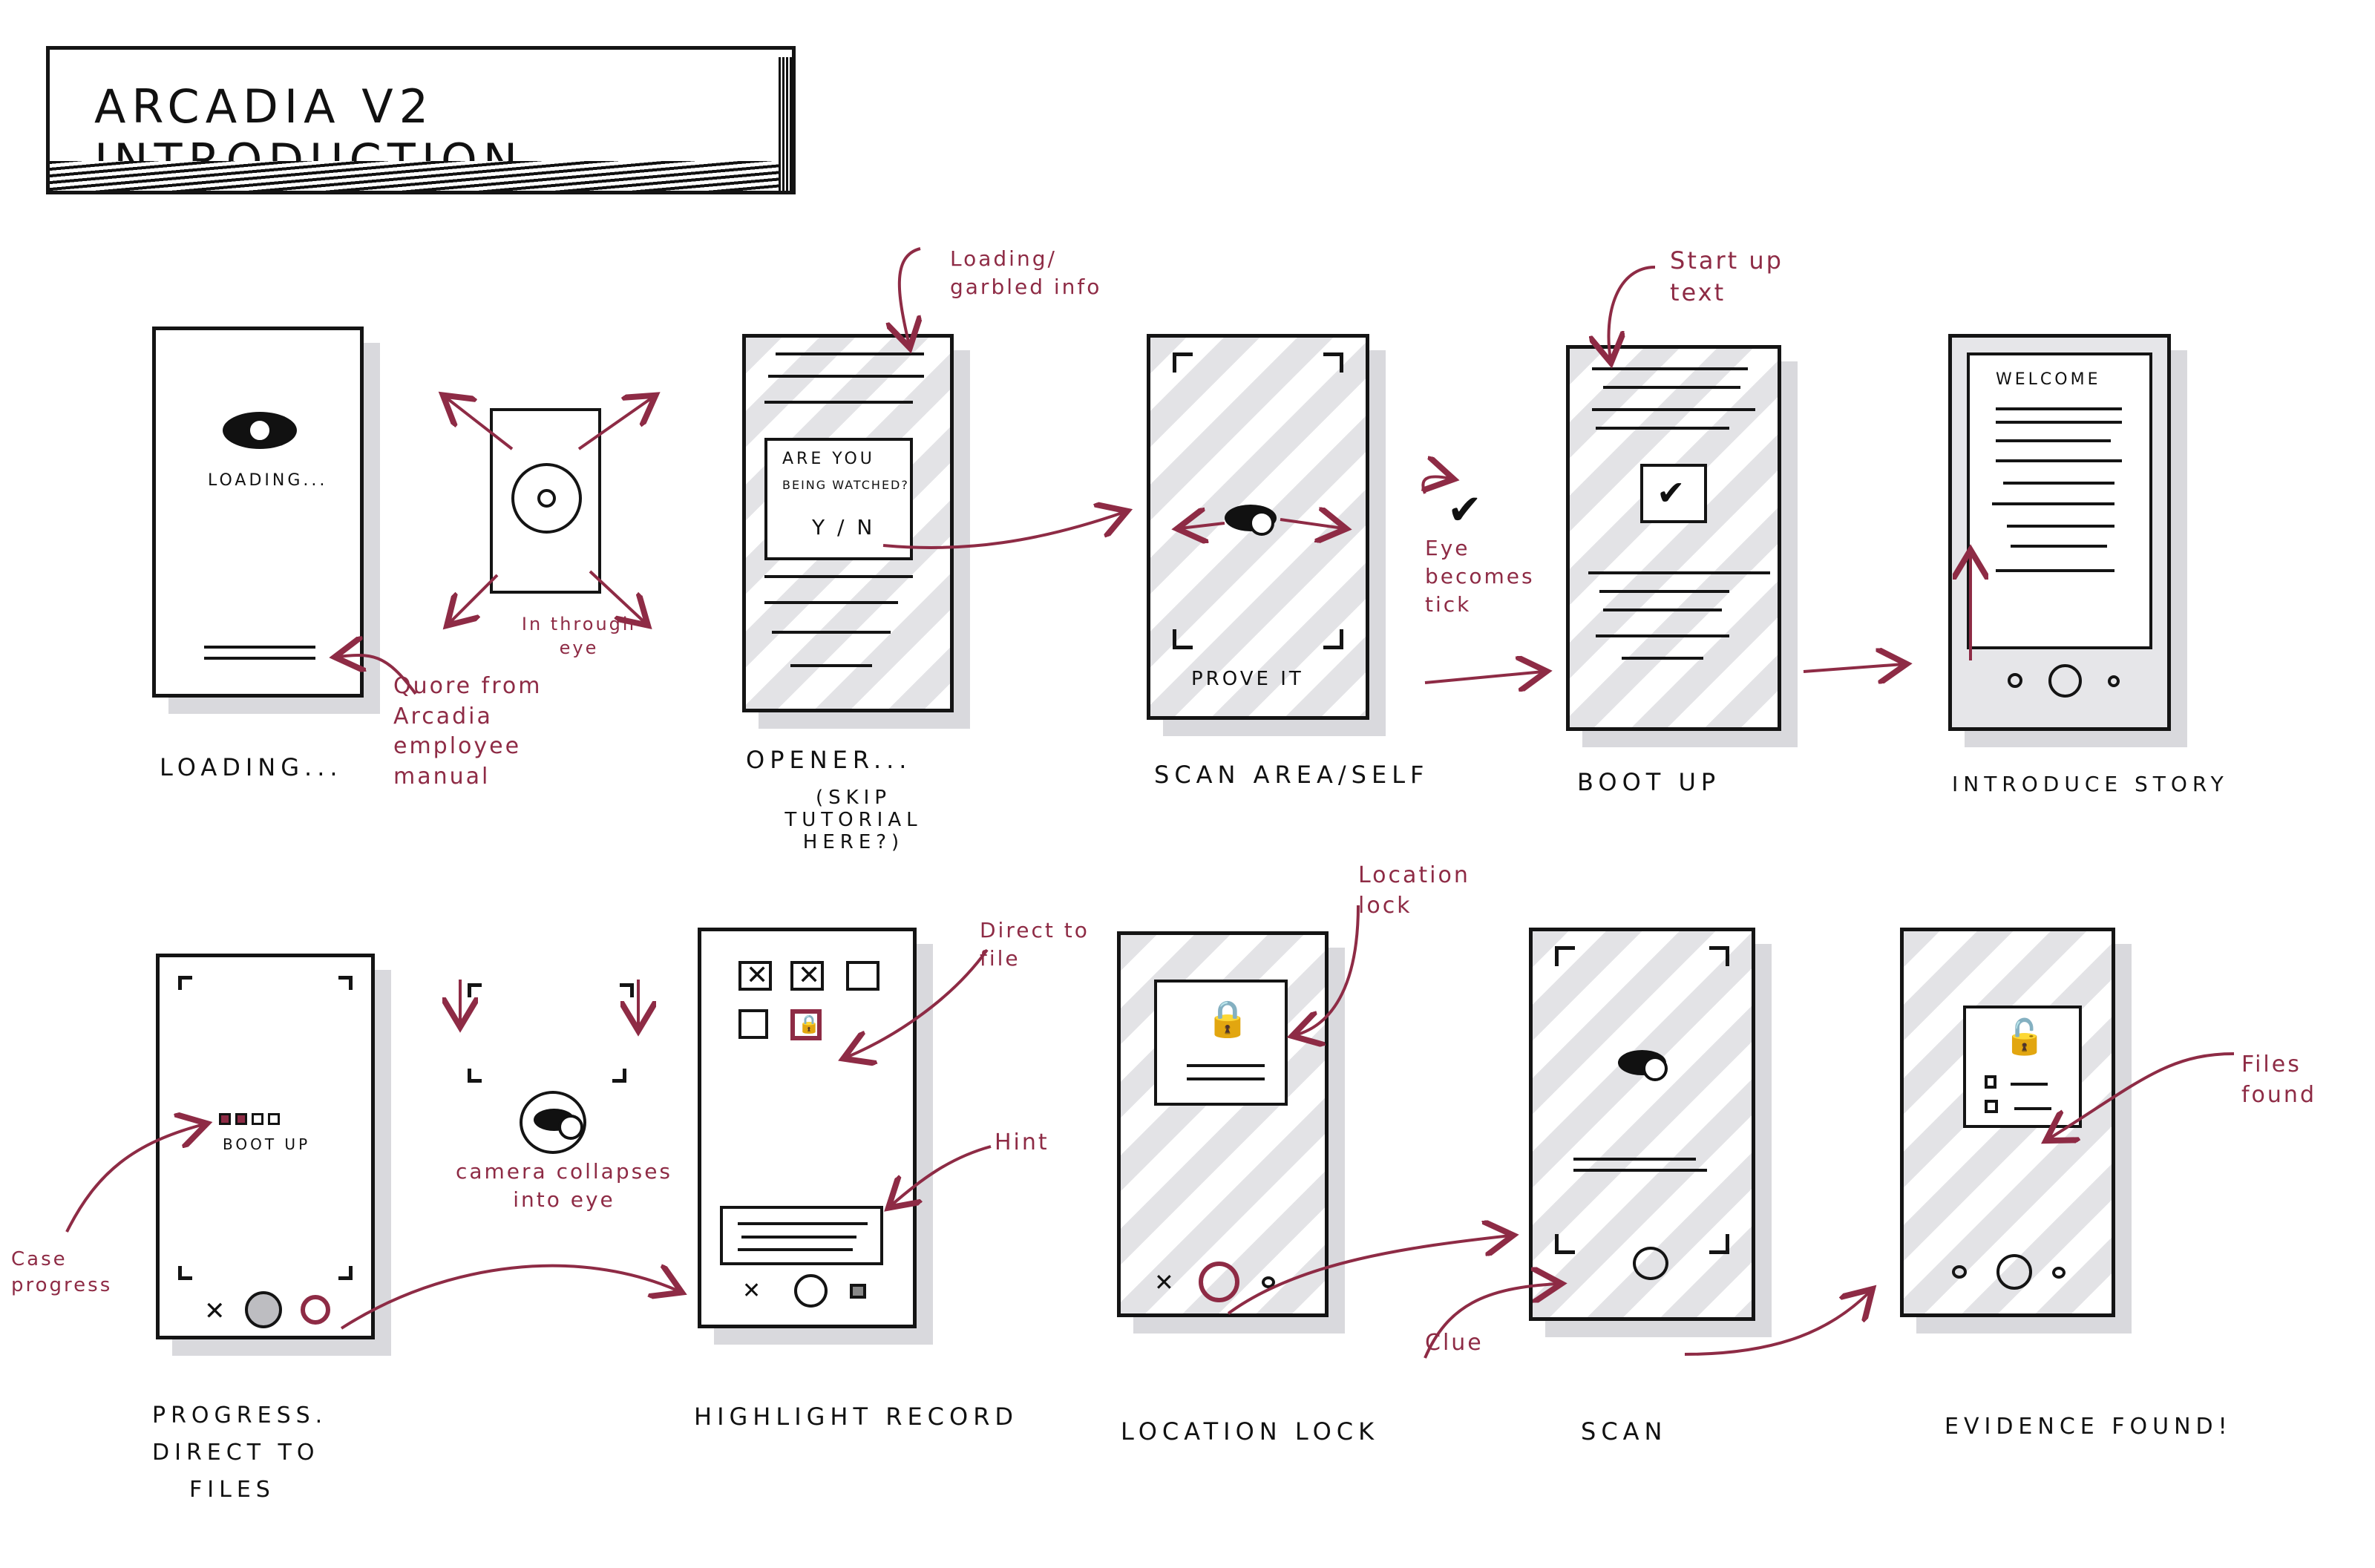 The height and width of the screenshot is (1568, 2375). Describe the element at coordinates (1624, 1431) in the screenshot. I see `caption-scan: Scan` at that location.